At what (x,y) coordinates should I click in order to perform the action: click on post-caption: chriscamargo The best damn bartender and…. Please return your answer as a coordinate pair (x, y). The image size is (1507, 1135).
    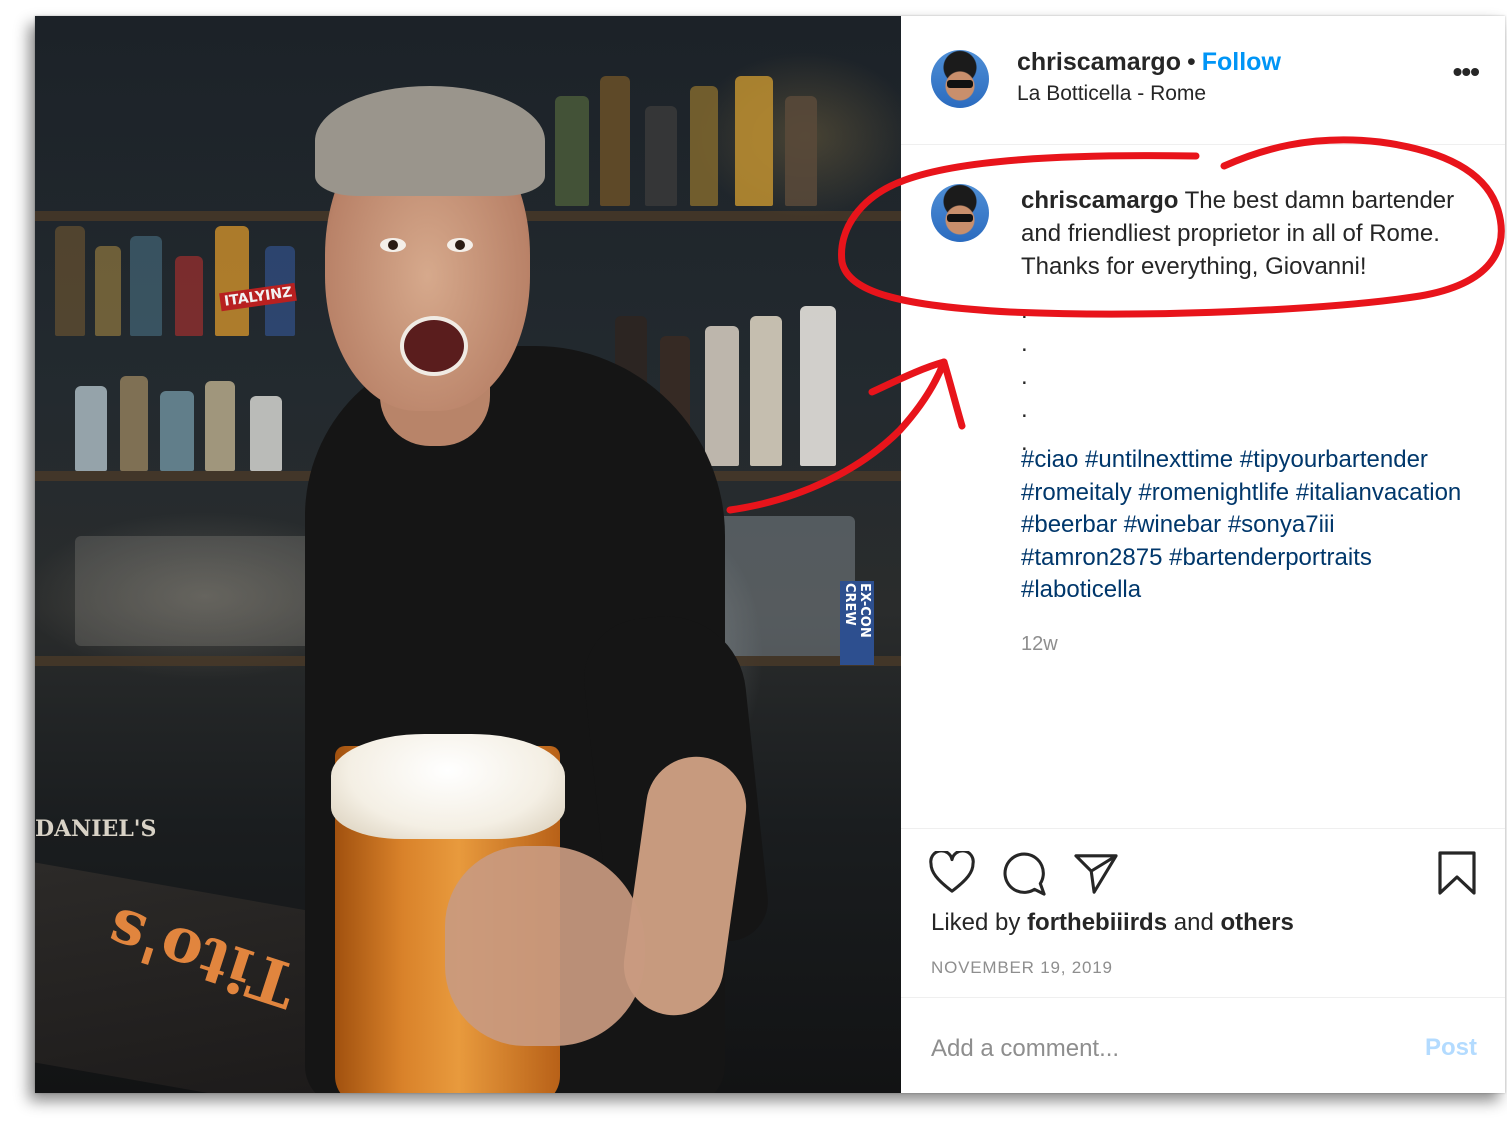
    Looking at the image, I should click on (1256, 233).